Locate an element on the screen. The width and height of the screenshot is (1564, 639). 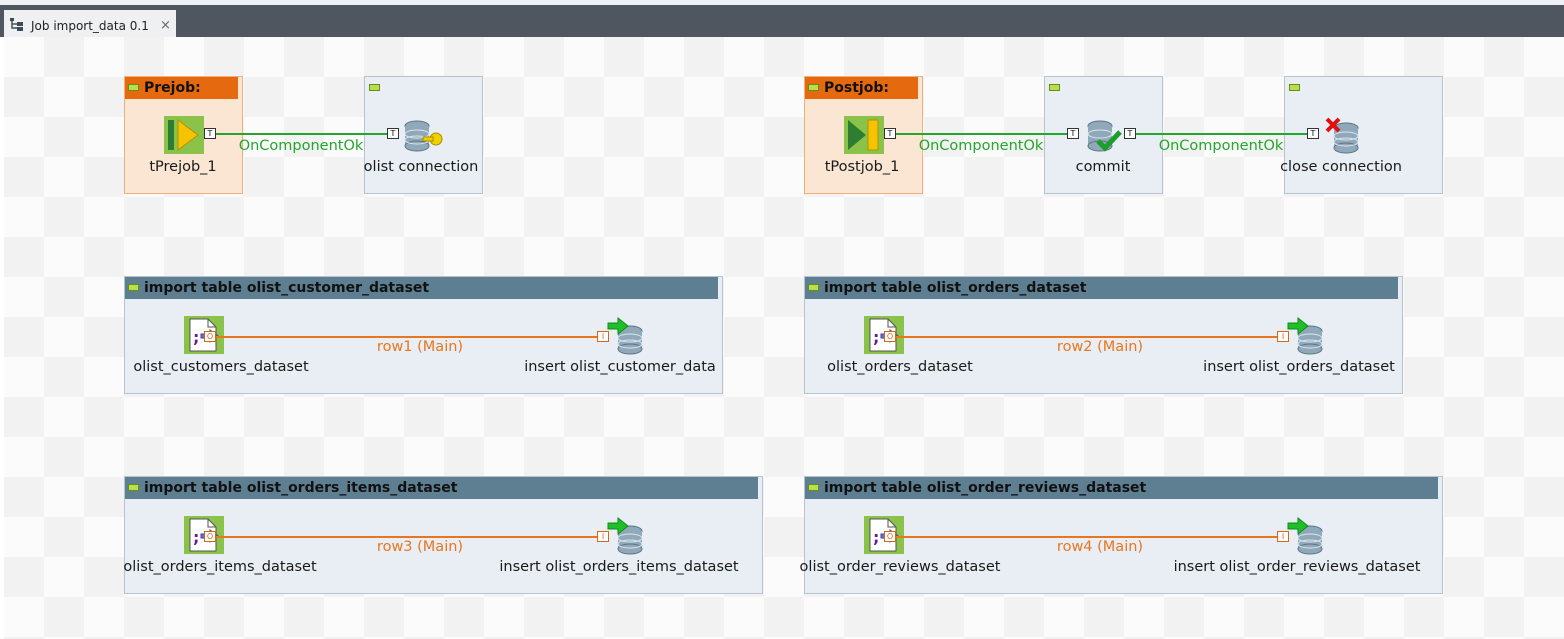
postjob-title: Postjob: is located at coordinates (856, 88).